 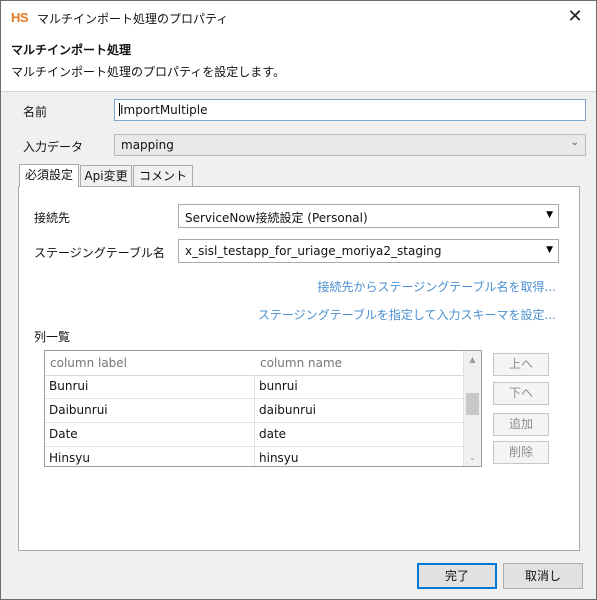 What do you see at coordinates (164, 110) in the screenshot?
I see `name-input-value: ImportMultiple` at bounding box center [164, 110].